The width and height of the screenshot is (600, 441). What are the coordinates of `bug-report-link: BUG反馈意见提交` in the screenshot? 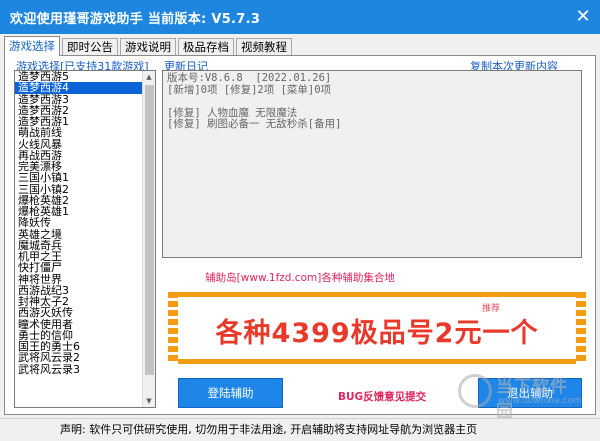 It's located at (382, 396).